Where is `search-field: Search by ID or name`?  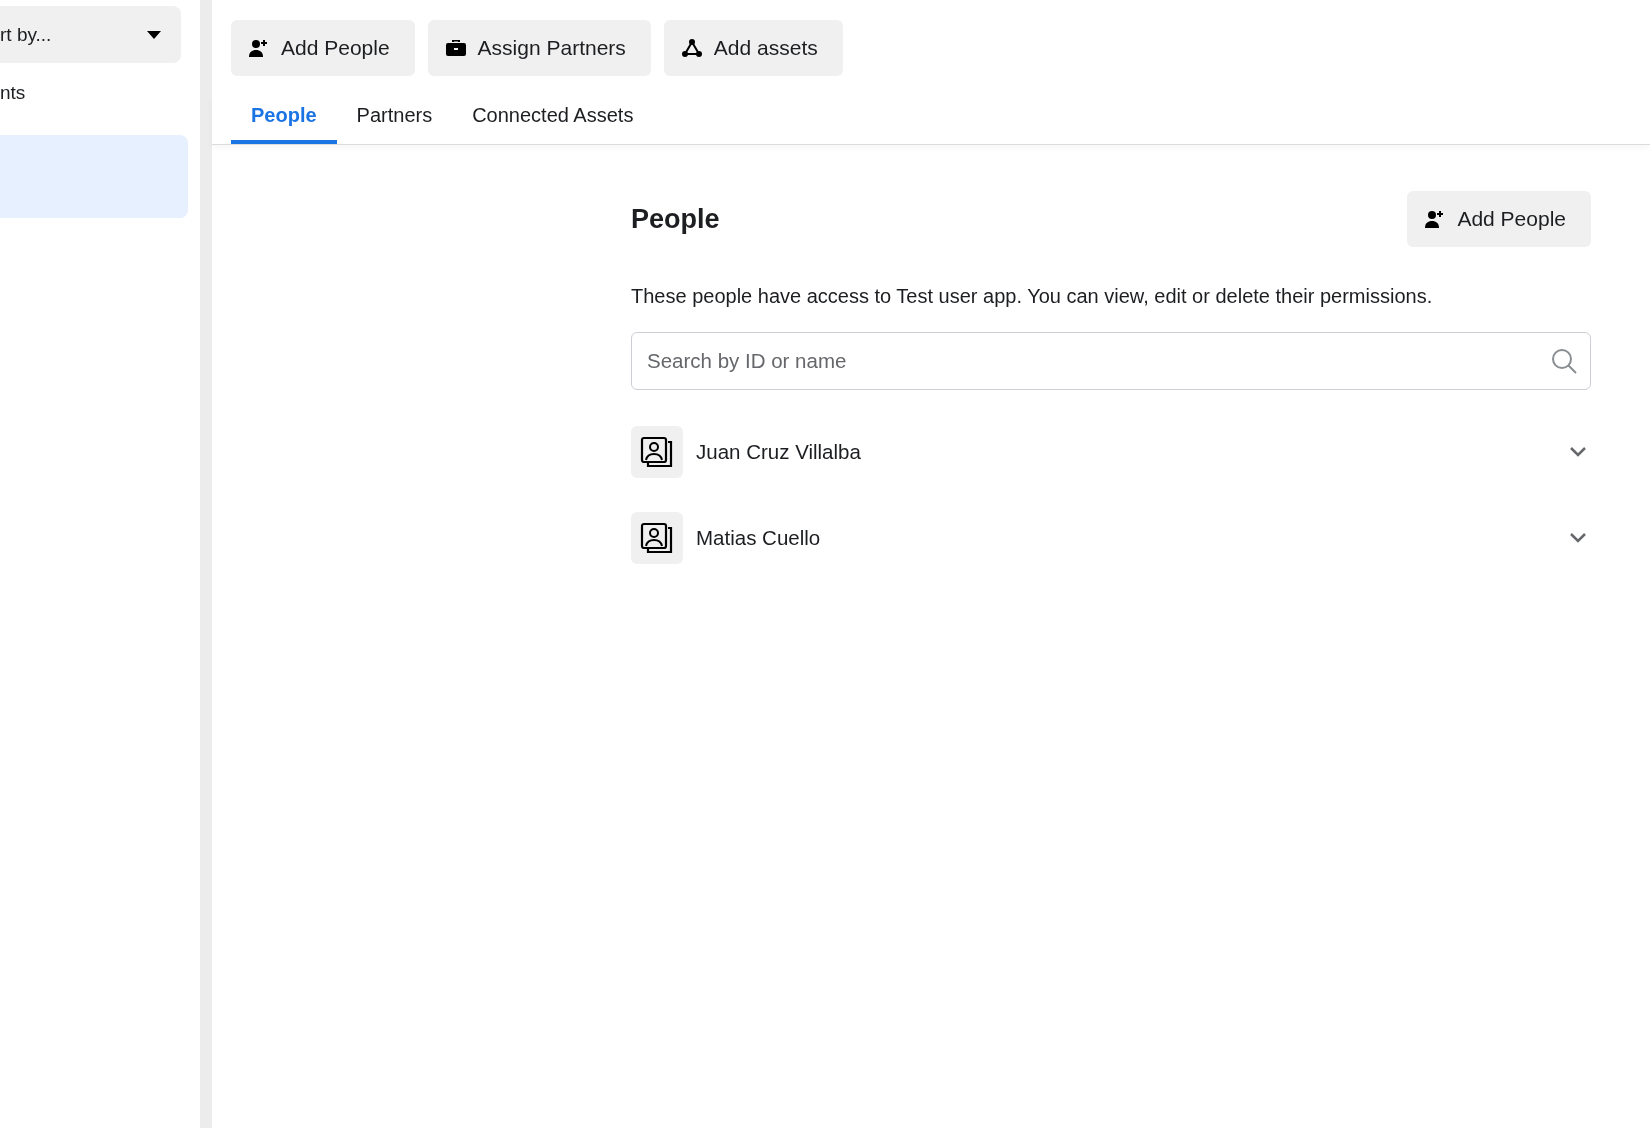 search-field: Search by ID or name is located at coordinates (1111, 361).